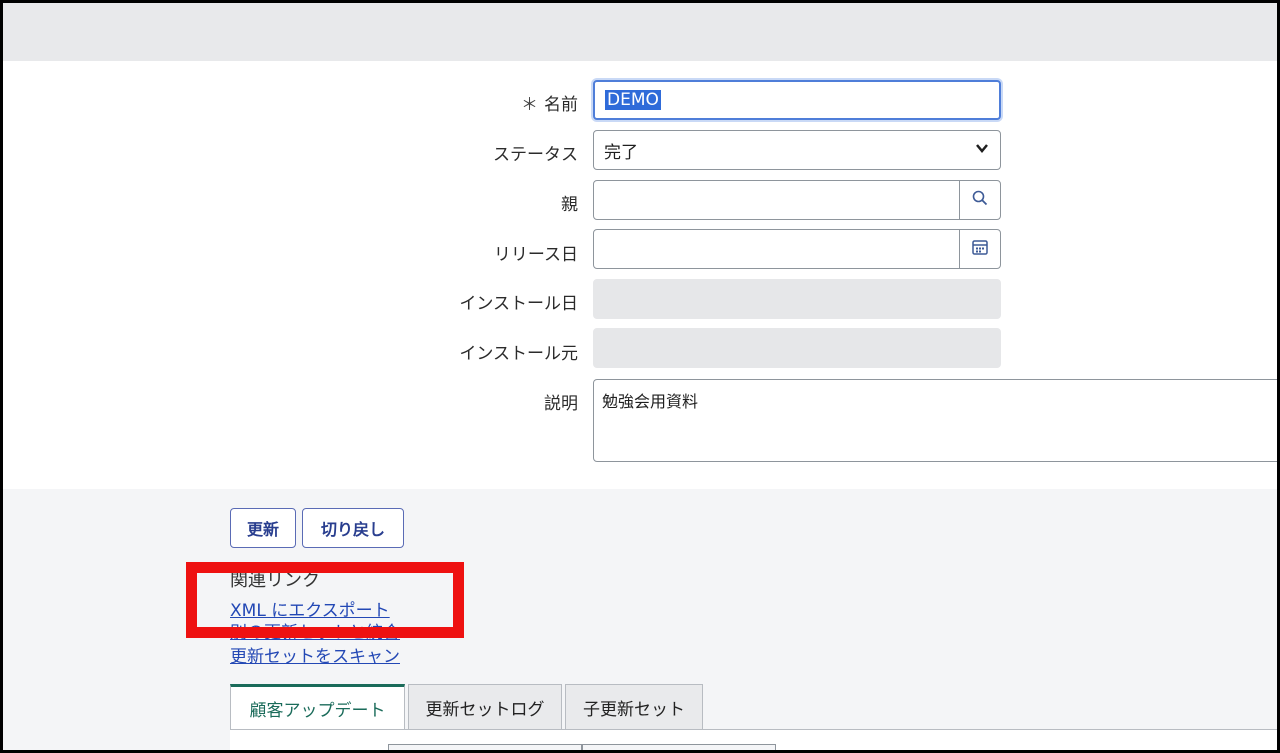 This screenshot has width=1280, height=753. Describe the element at coordinates (263, 528) in the screenshot. I see `update-button: 更新` at that location.